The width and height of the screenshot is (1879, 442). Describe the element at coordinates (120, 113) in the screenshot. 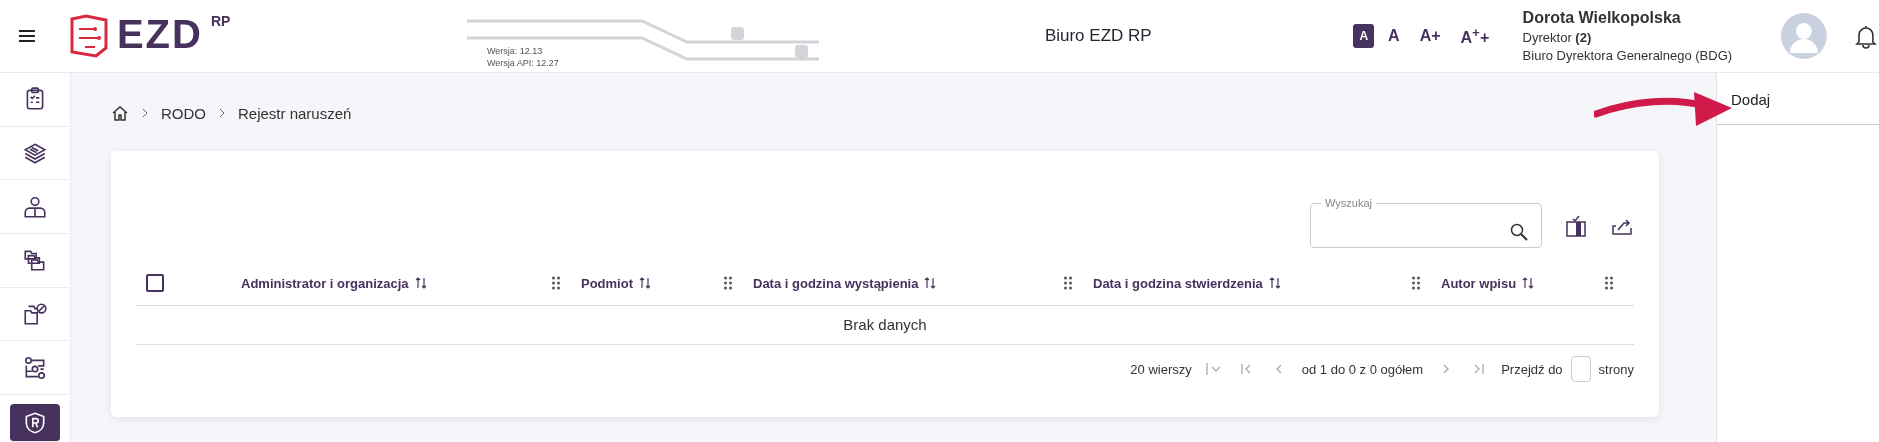

I see `home-icon` at that location.